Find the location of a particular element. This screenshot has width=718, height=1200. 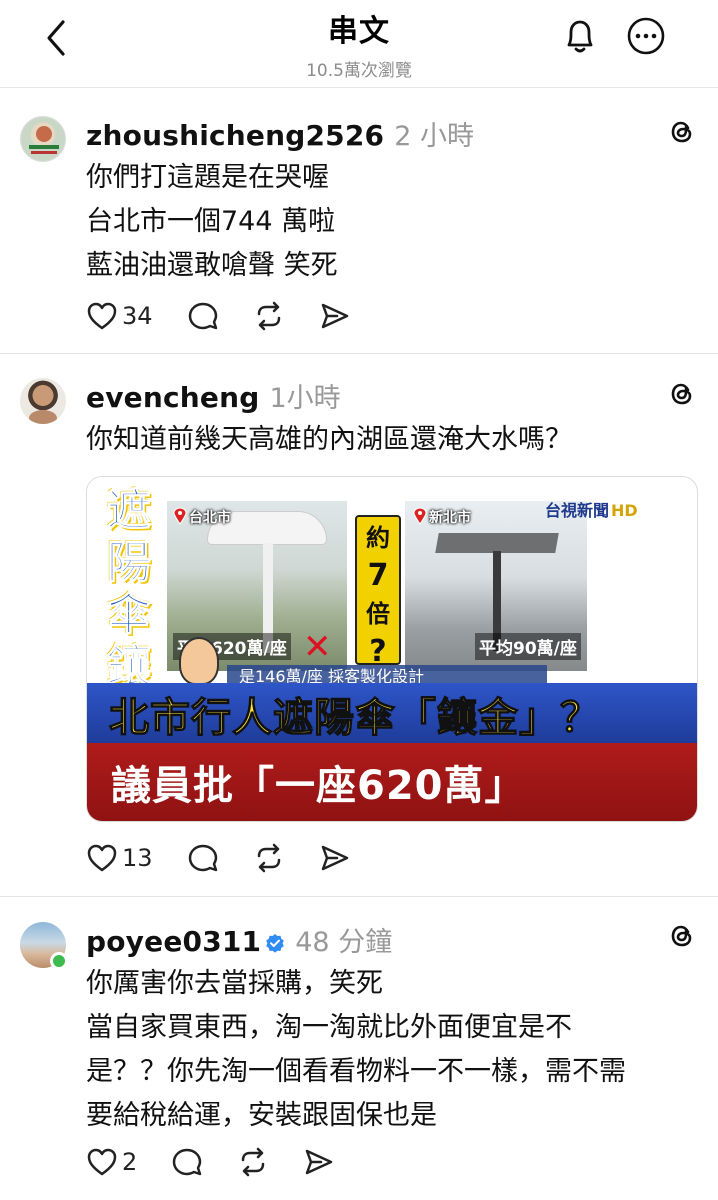

share-button is located at coordinates (319, 1162).